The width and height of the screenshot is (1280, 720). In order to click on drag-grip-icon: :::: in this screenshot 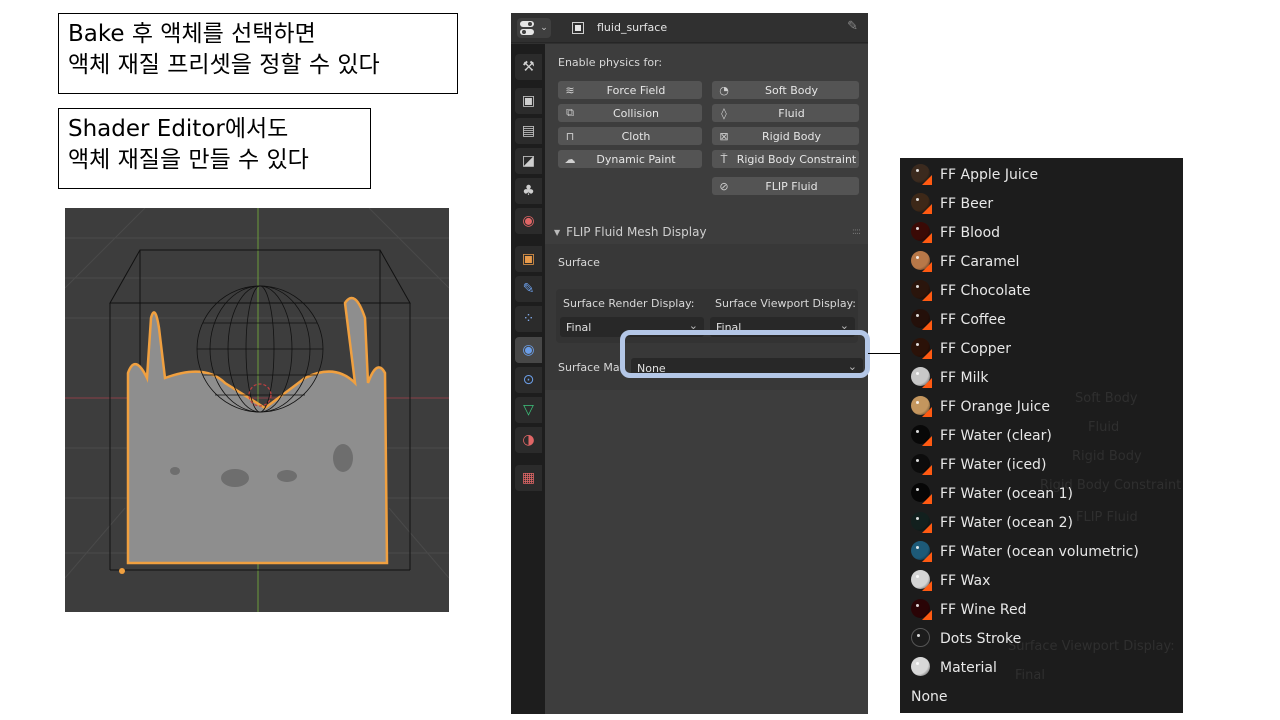, I will do `click(856, 232)`.